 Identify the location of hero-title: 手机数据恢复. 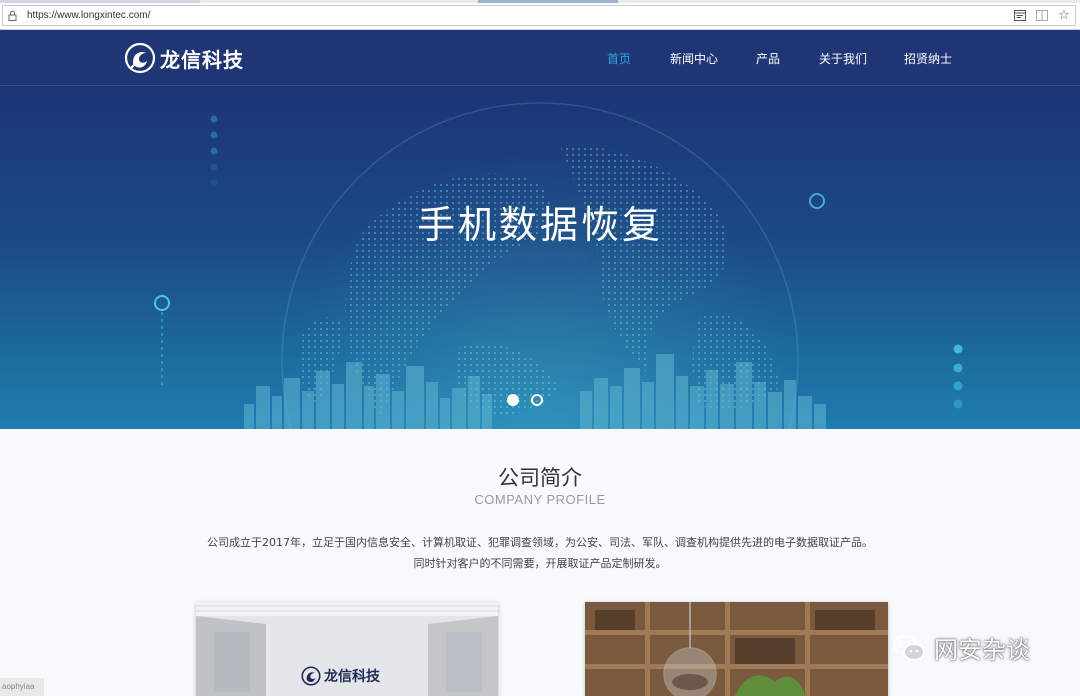
(539, 225).